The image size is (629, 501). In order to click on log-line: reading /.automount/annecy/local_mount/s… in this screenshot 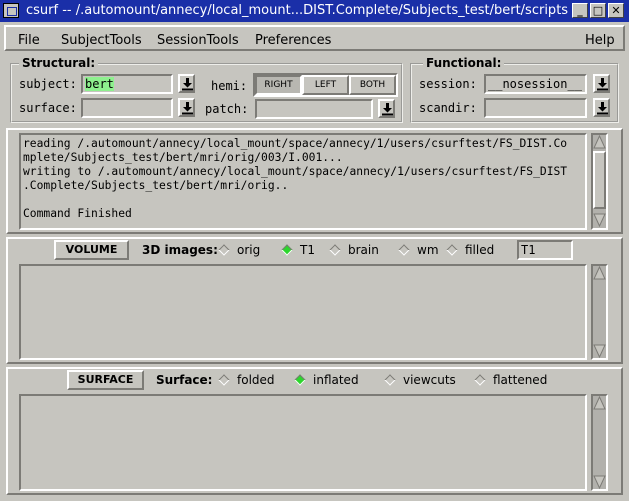, I will do `click(295, 143)`.